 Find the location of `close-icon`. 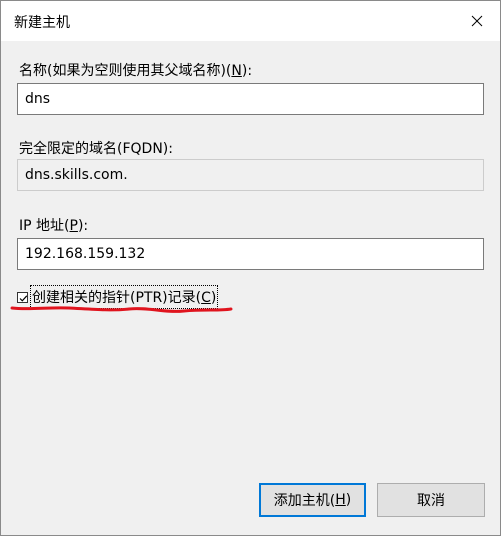

close-icon is located at coordinates (477, 21).